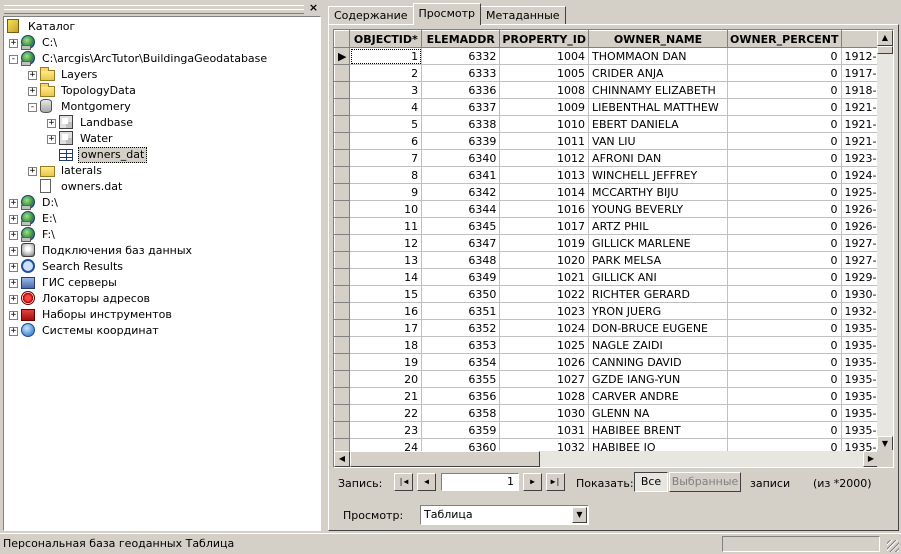 This screenshot has width=901, height=554. I want to click on table-cell: CHINNAMY ELIZABETH, so click(658, 90).